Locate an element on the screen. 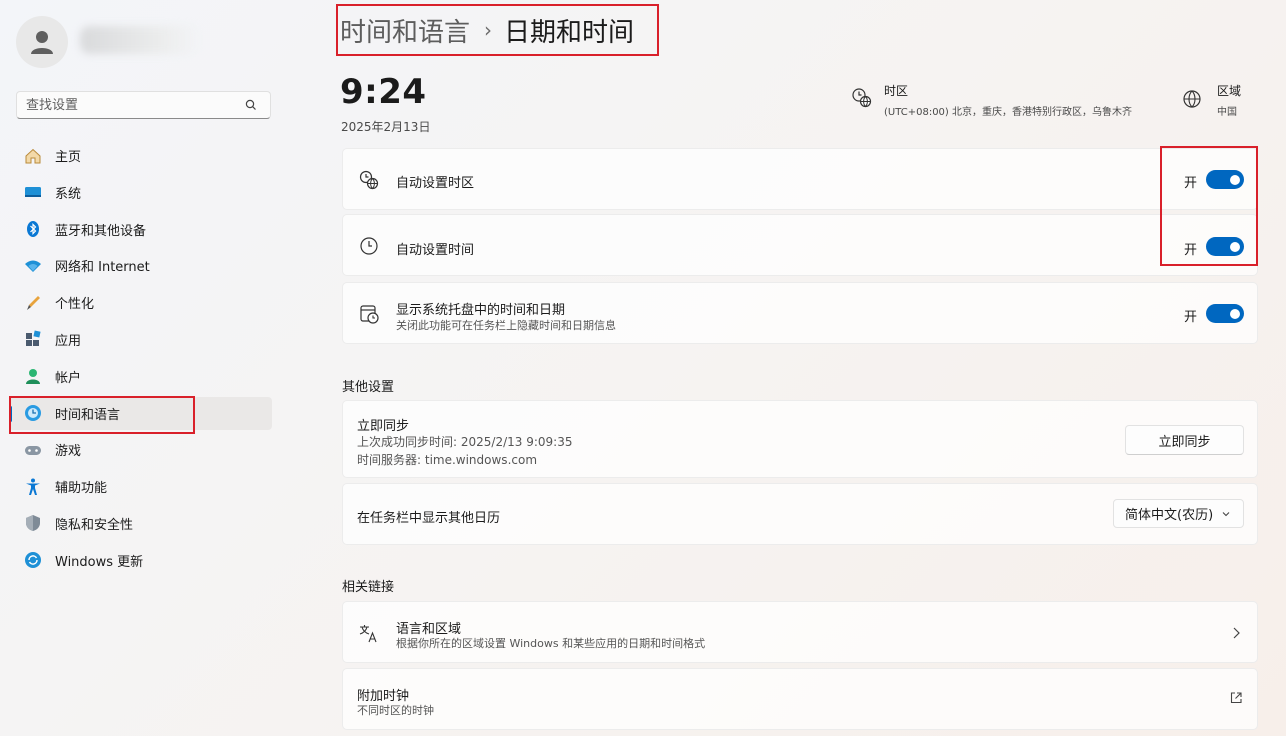 The height and width of the screenshot is (736, 1286). globe-icon is located at coordinates (1192, 99).